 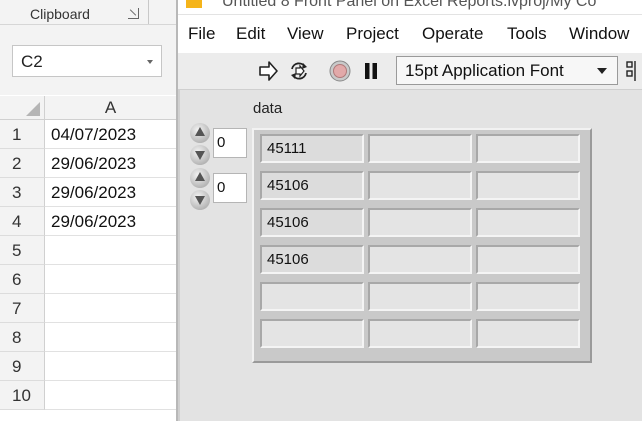 What do you see at coordinates (299, 71) in the screenshot?
I see `run-continuously-icon` at bounding box center [299, 71].